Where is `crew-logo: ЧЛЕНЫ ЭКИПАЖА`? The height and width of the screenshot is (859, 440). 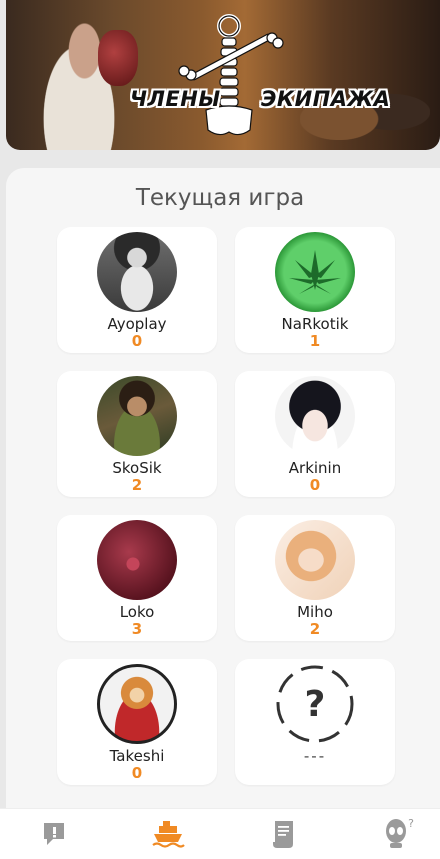
crew-logo: ЧЛЕНЫ ЭКИПАЖА is located at coordinates (258, 77).